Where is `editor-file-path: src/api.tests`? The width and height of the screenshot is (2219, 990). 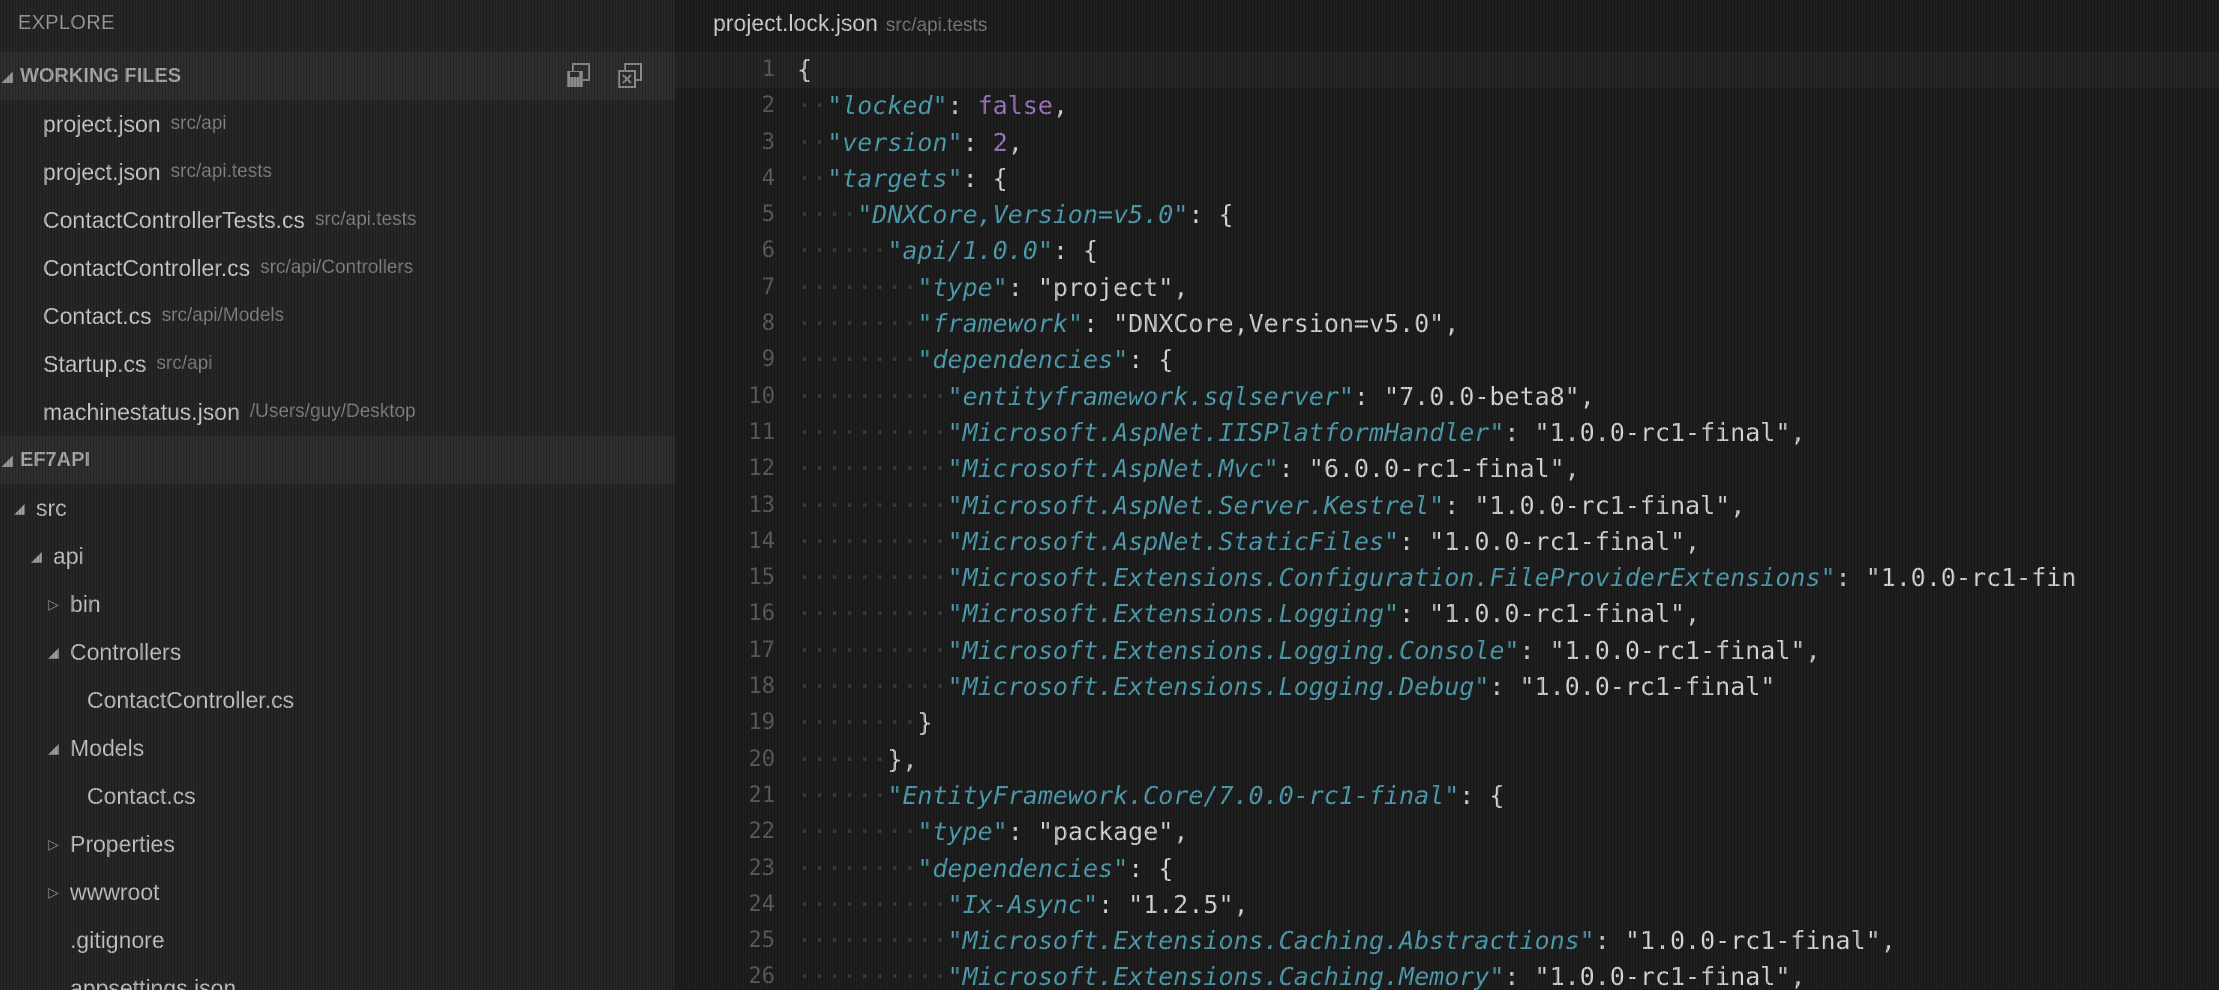
editor-file-path: src/api.tests is located at coordinates (936, 25).